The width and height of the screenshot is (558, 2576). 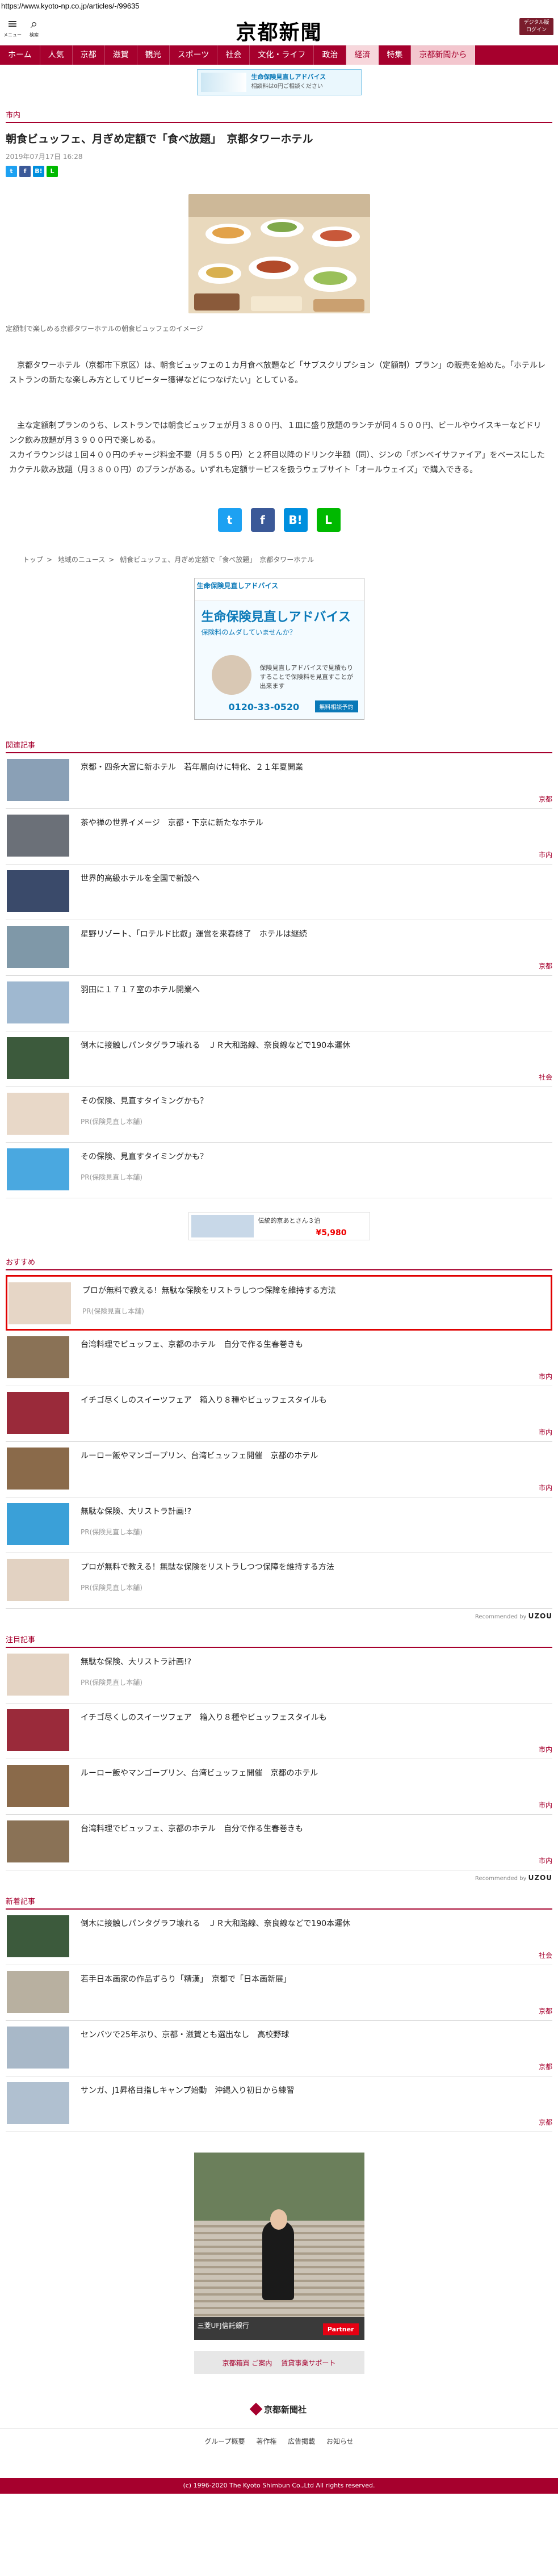 What do you see at coordinates (153, 55) in the screenshot?
I see `nav-item: 観光` at bounding box center [153, 55].